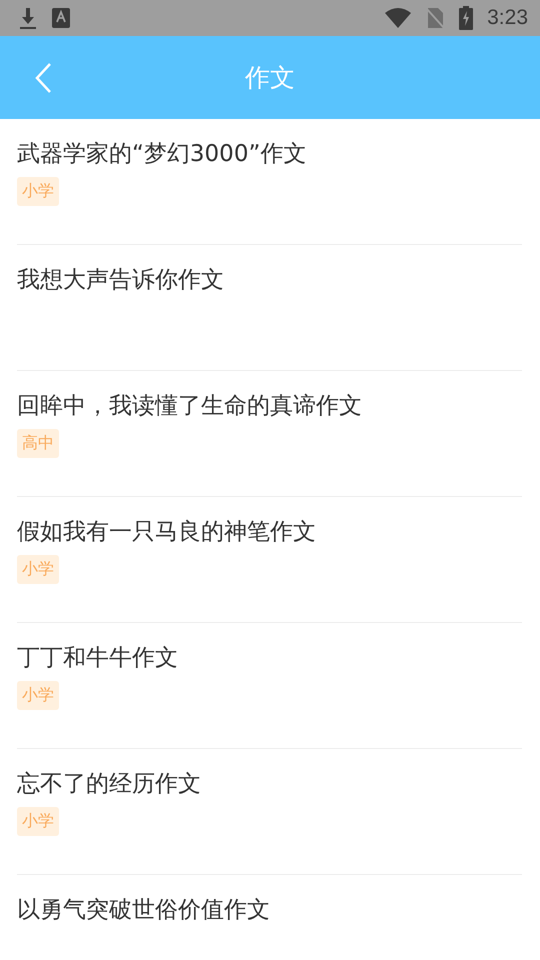 Image resolution: width=540 pixels, height=960 pixels. Describe the element at coordinates (61, 18) in the screenshot. I see `keyboard-icon` at that location.